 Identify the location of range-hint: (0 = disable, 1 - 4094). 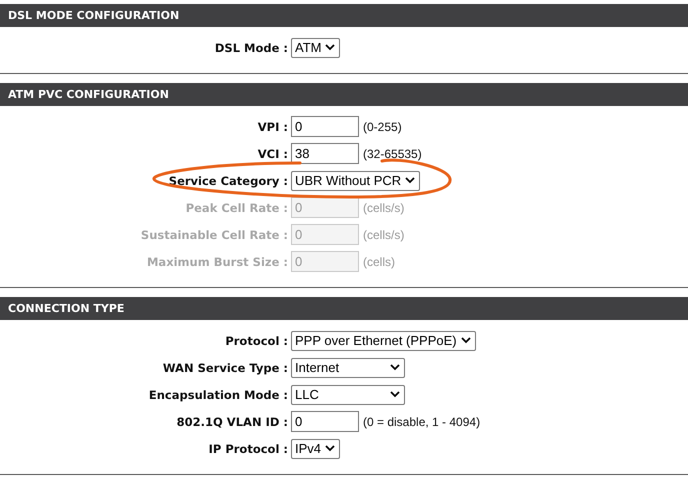
(421, 421).